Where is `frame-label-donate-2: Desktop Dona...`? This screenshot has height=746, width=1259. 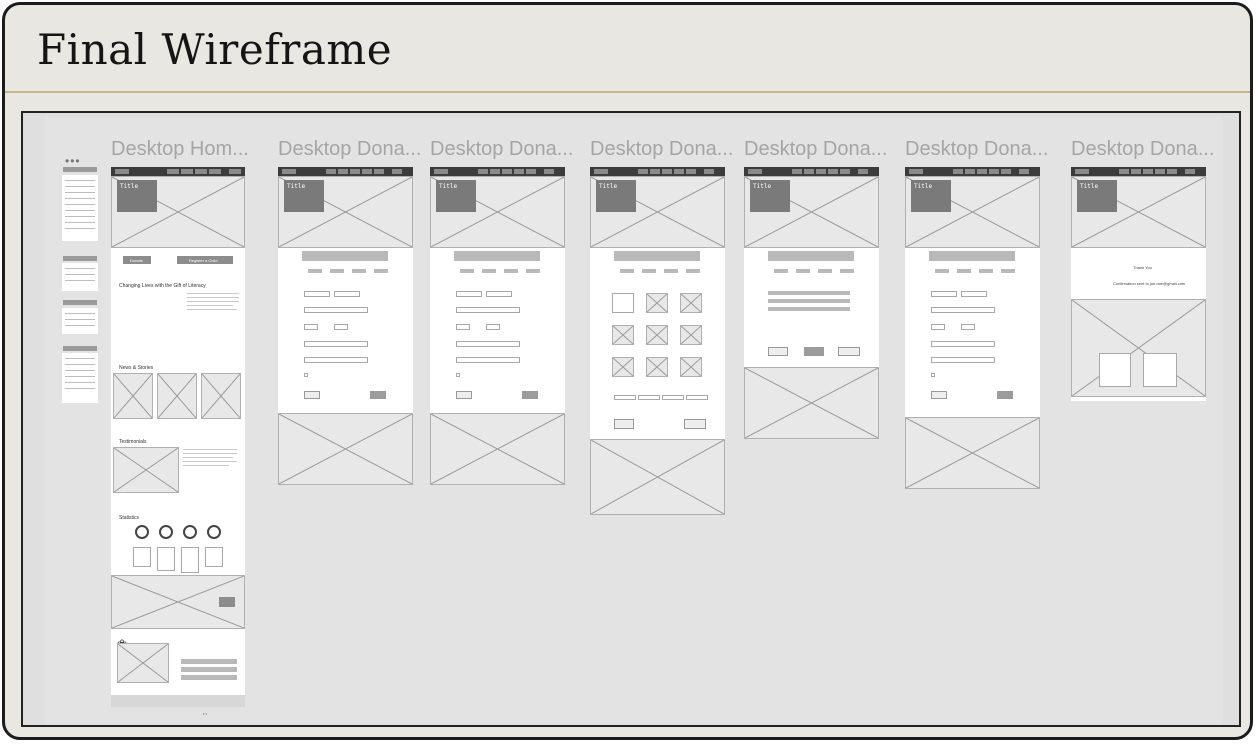 frame-label-donate-2: Desktop Dona... is located at coordinates (501, 149).